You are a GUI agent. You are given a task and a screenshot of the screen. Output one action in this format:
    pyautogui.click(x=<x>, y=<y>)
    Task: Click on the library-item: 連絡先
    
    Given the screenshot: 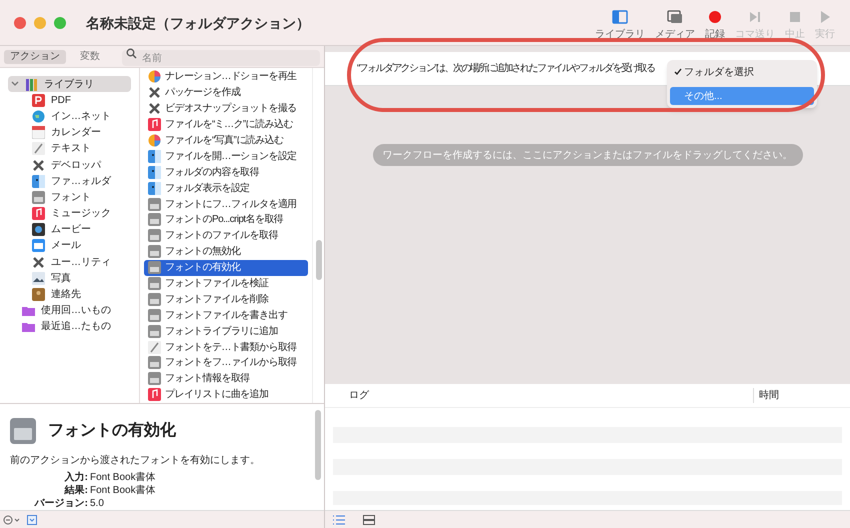 What is the action you would take?
    pyautogui.click(x=69, y=294)
    